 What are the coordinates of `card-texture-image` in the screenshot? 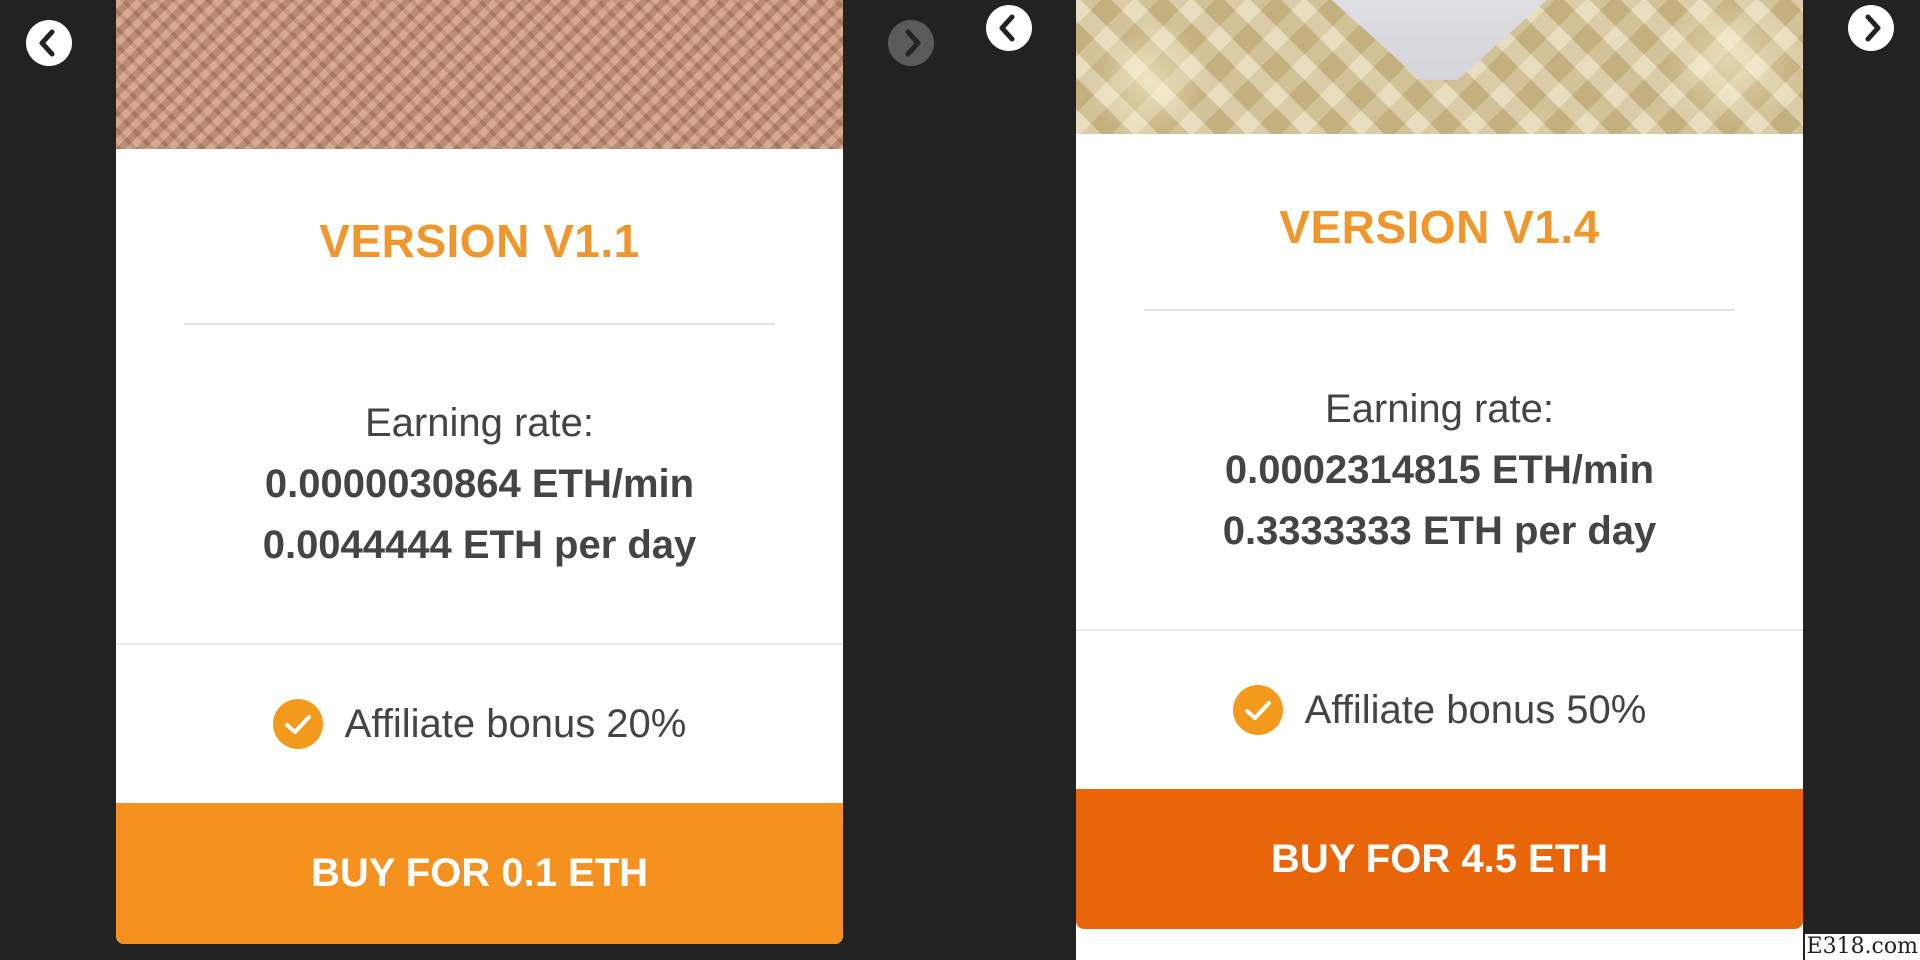 It's located at (479, 74).